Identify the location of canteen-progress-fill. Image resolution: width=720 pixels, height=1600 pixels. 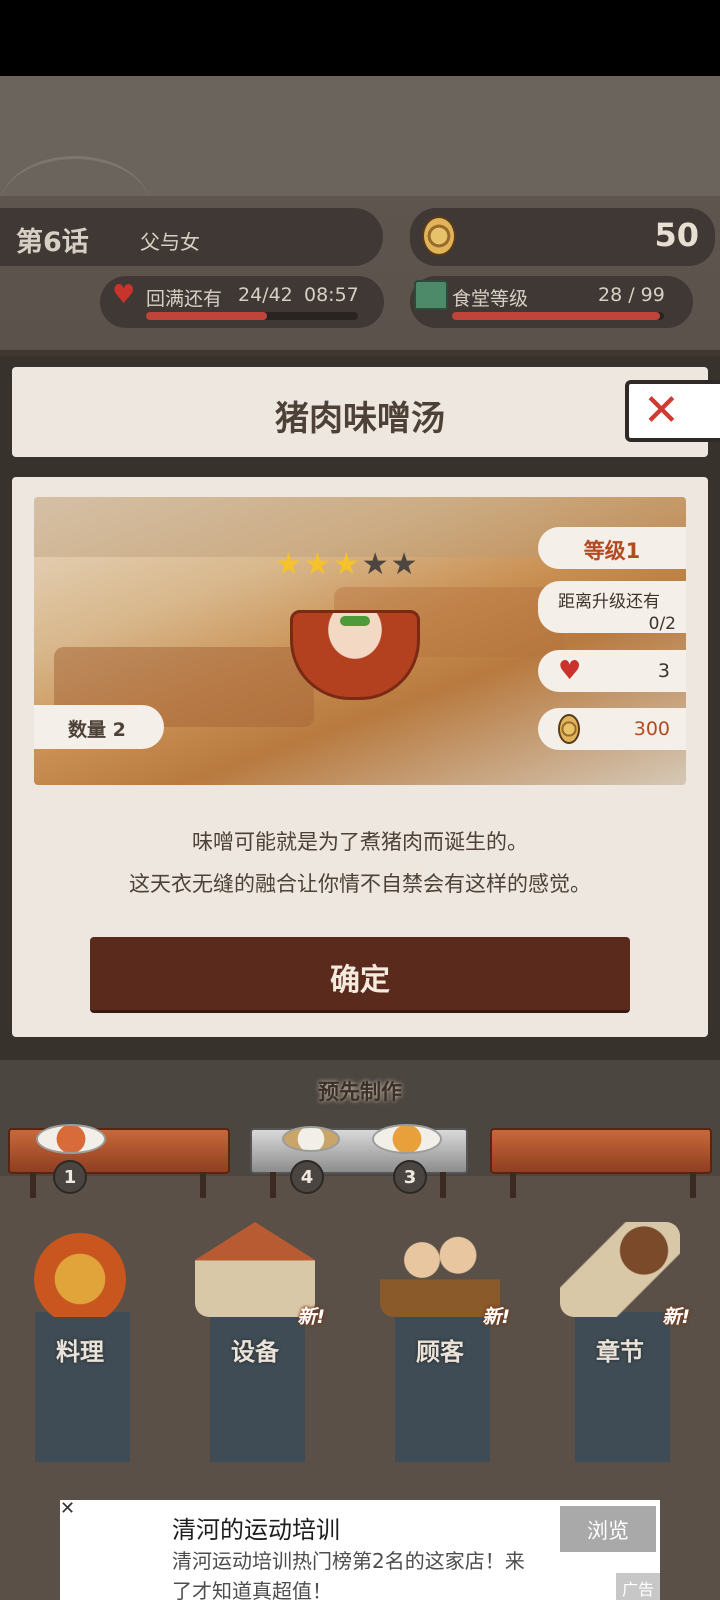
(556, 316).